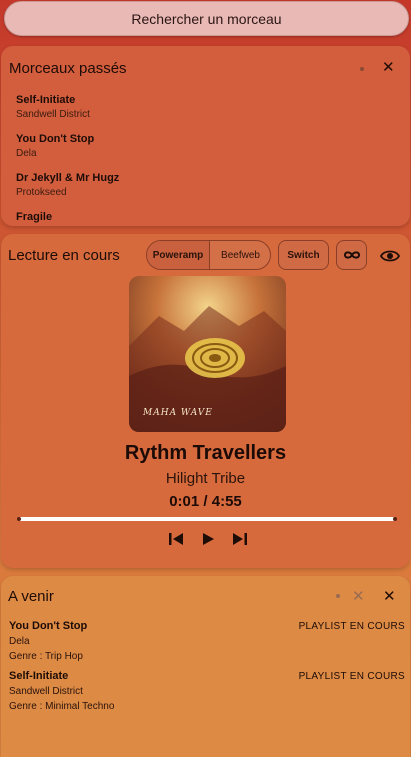  Describe the element at coordinates (41, 192) in the screenshot. I see `history-item-artist: Protokseed` at that location.